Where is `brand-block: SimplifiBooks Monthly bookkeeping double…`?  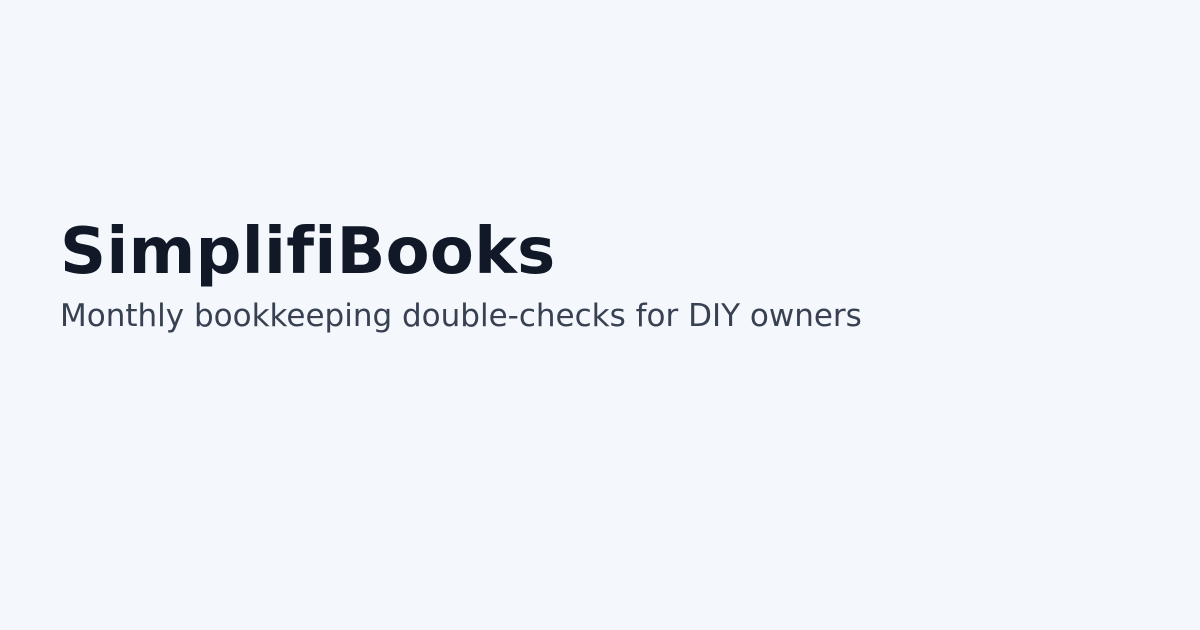
brand-block: SimplifiBooks Monthly bookkeeping double… is located at coordinates (461, 277).